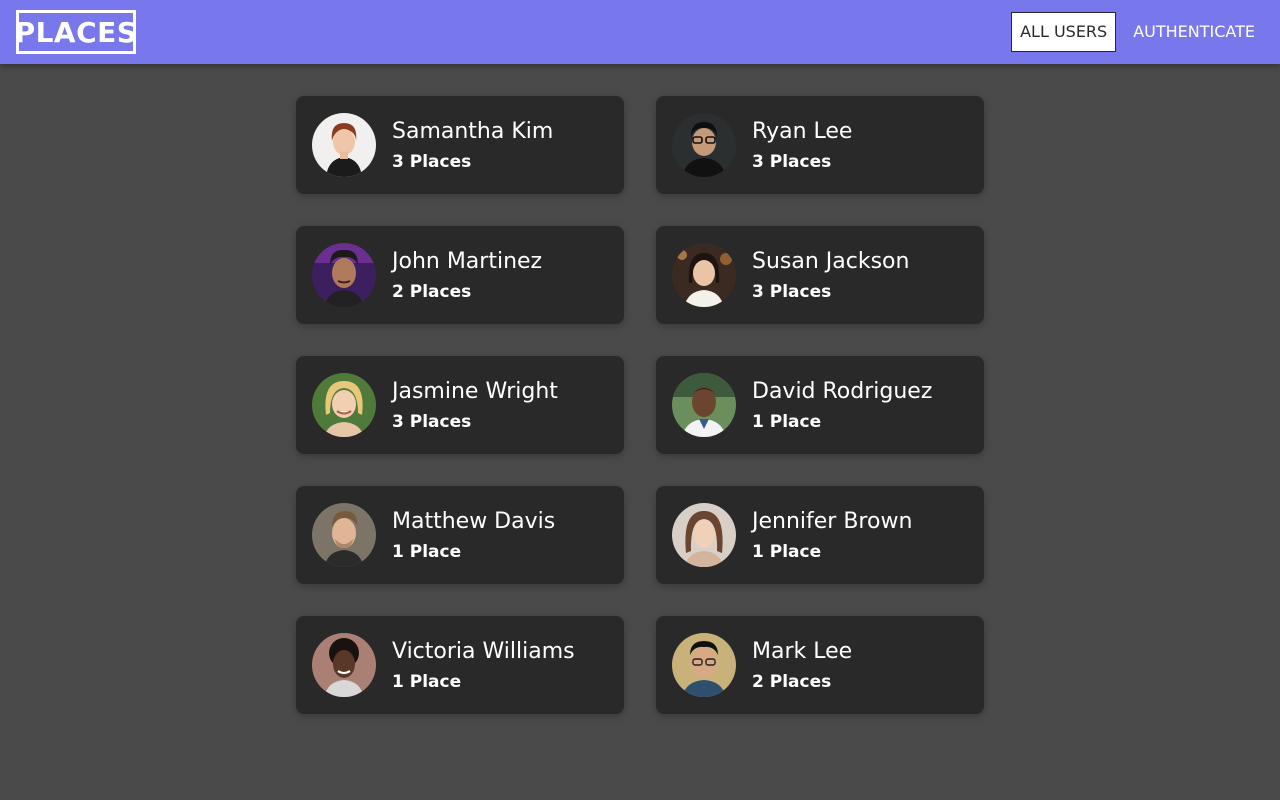  What do you see at coordinates (460, 665) in the screenshot?
I see `user-card-victoria-williams: Victoria Williams 1 Place` at bounding box center [460, 665].